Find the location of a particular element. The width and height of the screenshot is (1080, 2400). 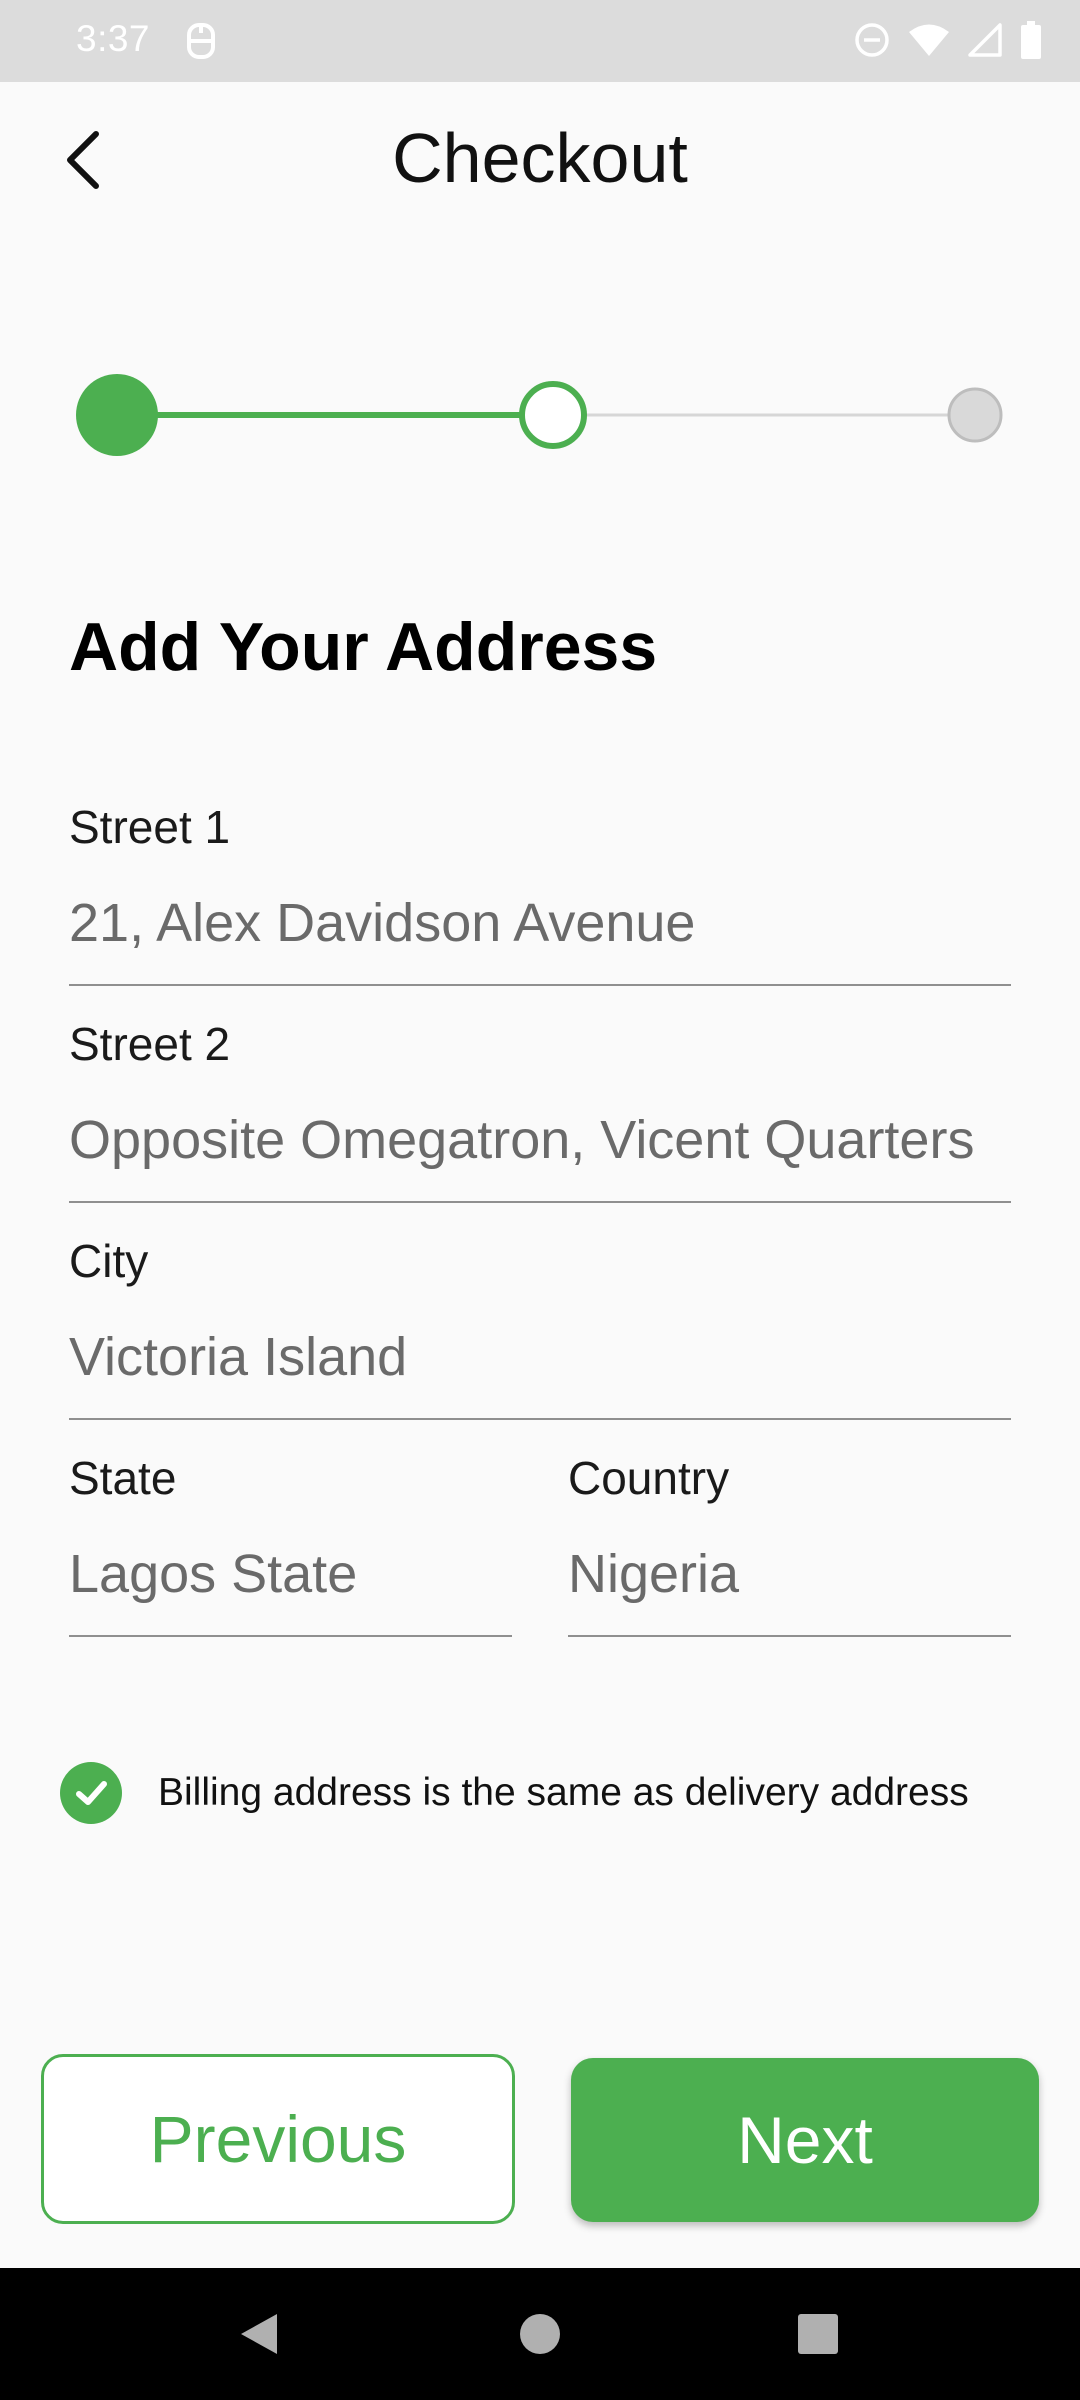

home-nav-icon is located at coordinates (540, 2334).